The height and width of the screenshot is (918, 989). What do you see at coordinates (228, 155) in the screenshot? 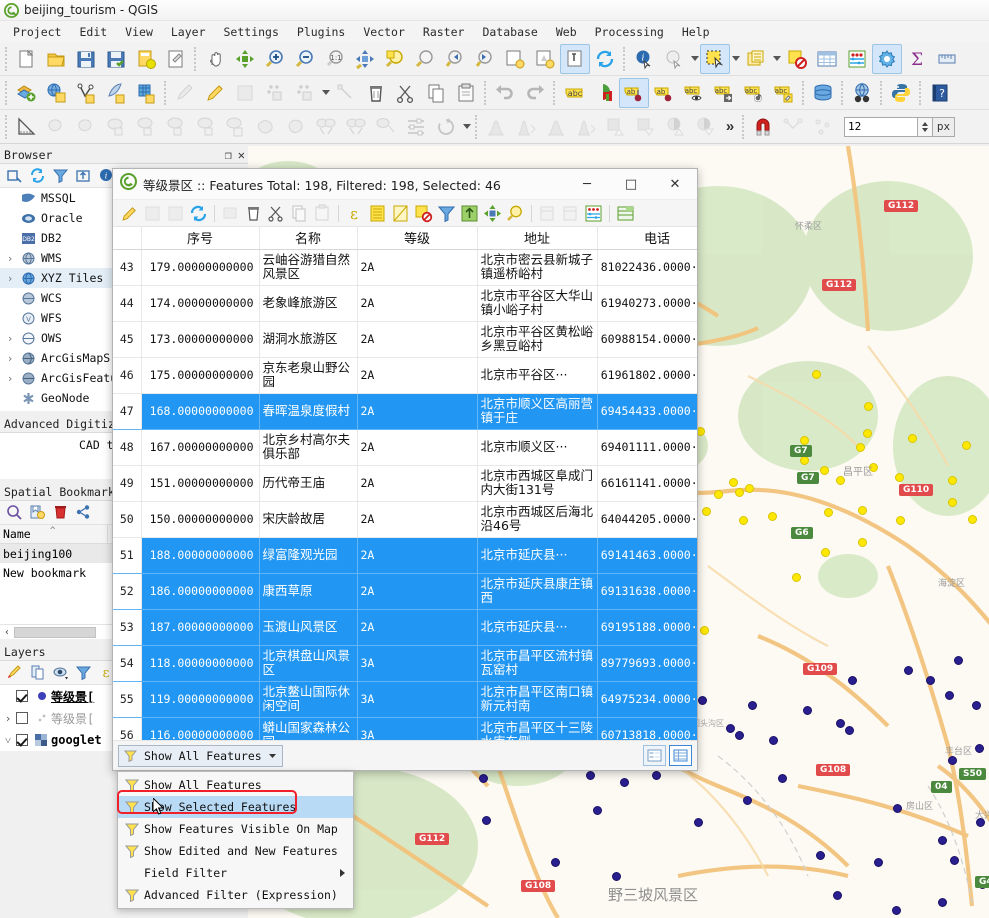
I see `undock-icon: ❐` at bounding box center [228, 155].